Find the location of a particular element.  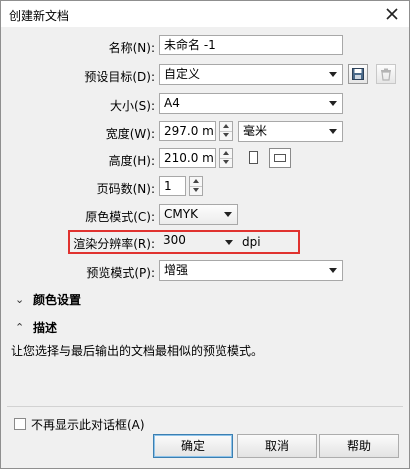

floppy-disk-icon is located at coordinates (358, 74).